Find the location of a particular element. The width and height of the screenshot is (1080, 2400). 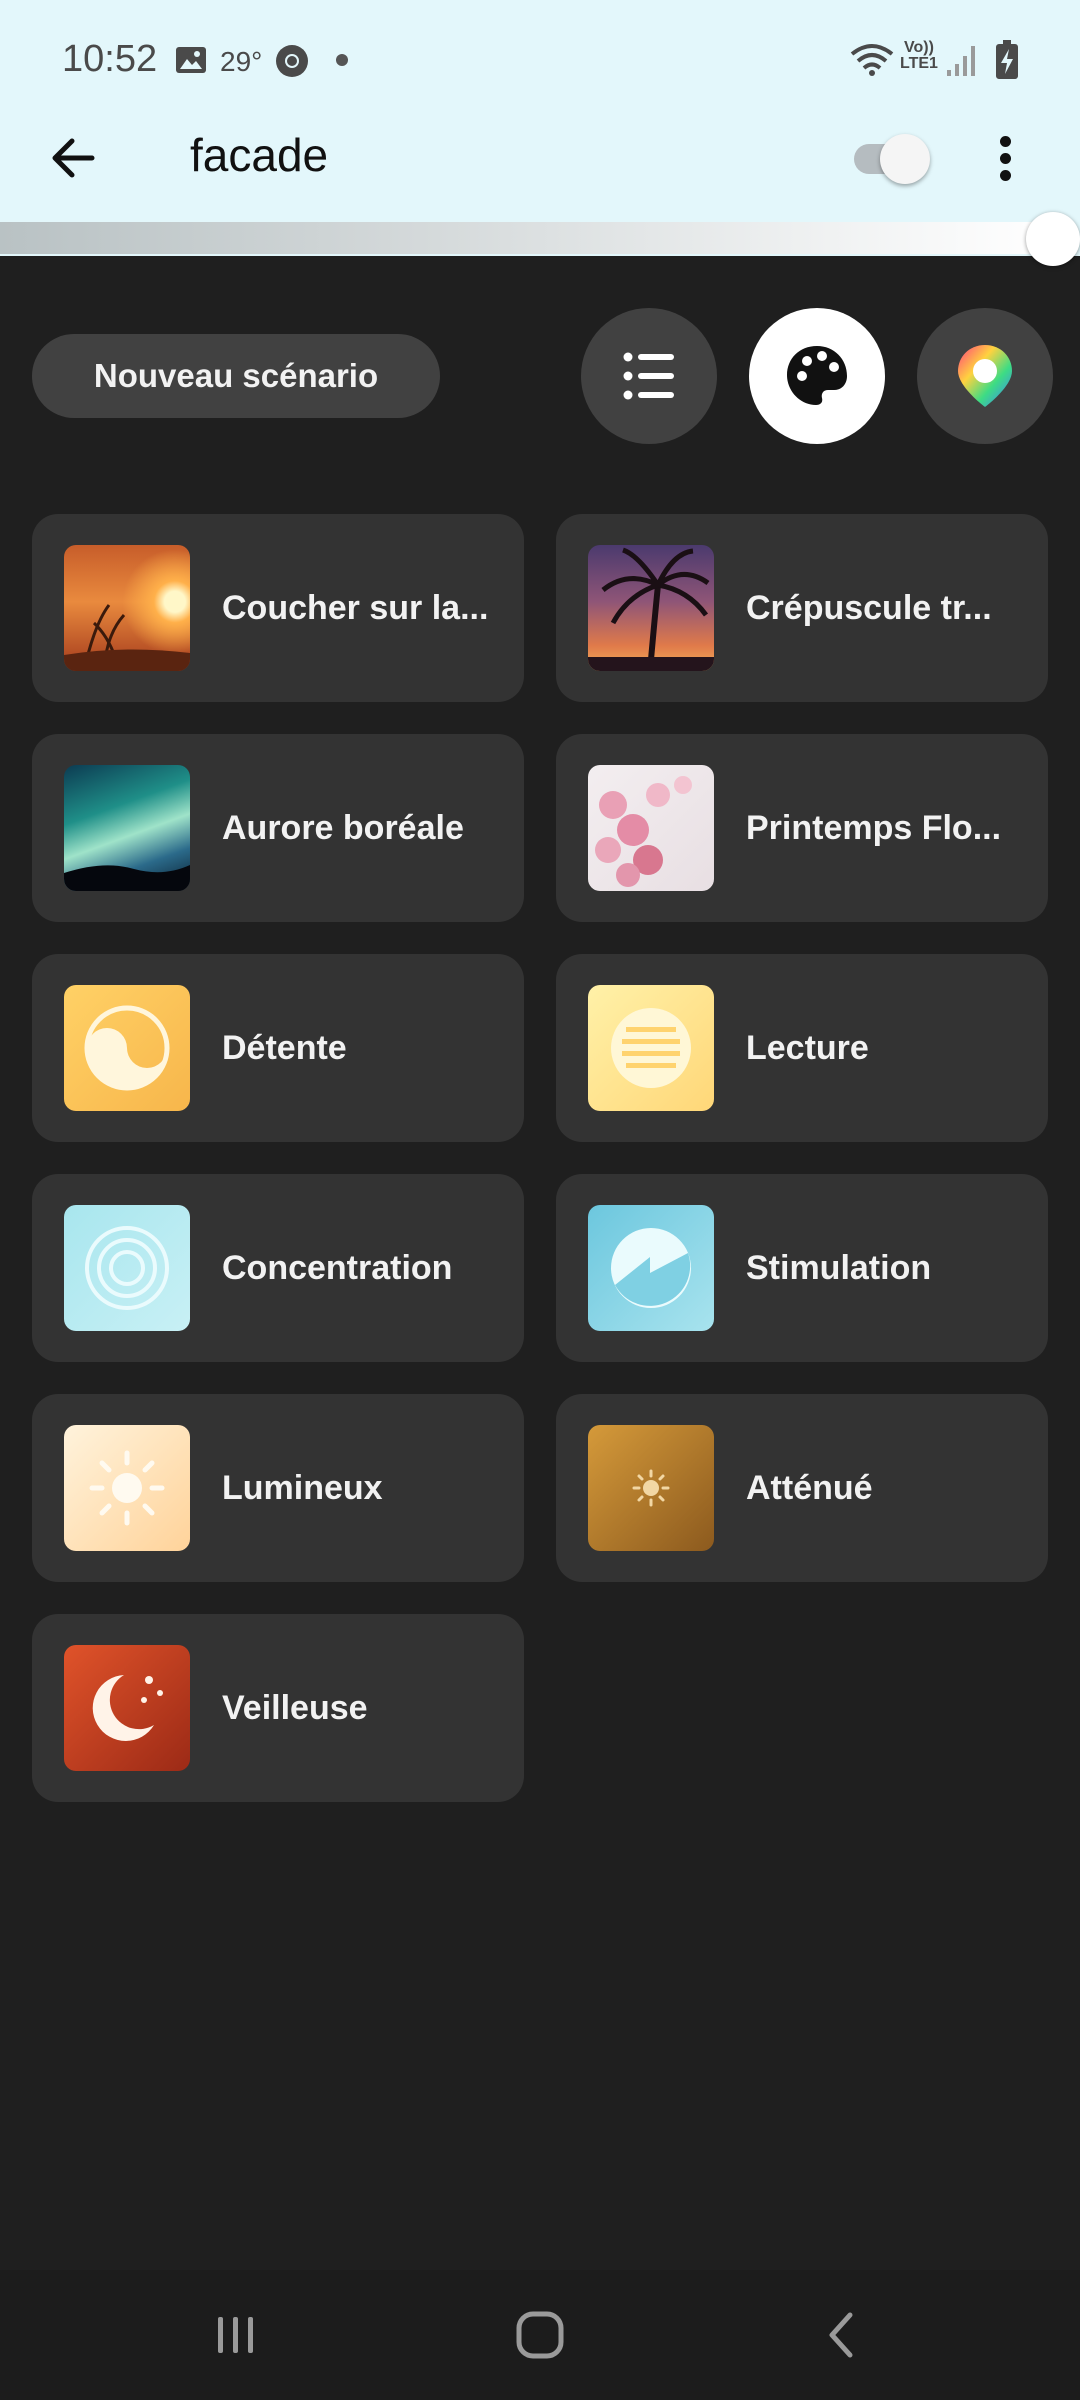

palm-dusk-photo is located at coordinates (651, 608).